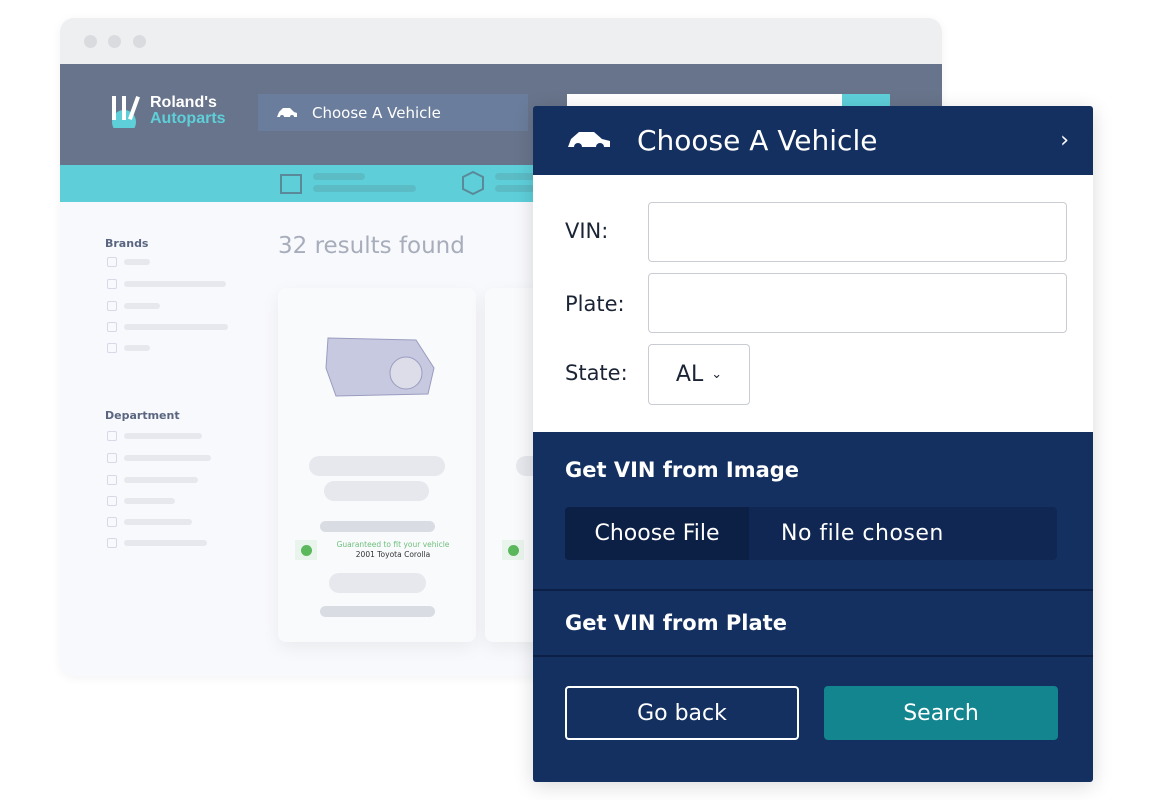 Image resolution: width=1152 pixels, height=800 pixels. What do you see at coordinates (188, 118) in the screenshot?
I see `logo-line2: Autoparts` at bounding box center [188, 118].